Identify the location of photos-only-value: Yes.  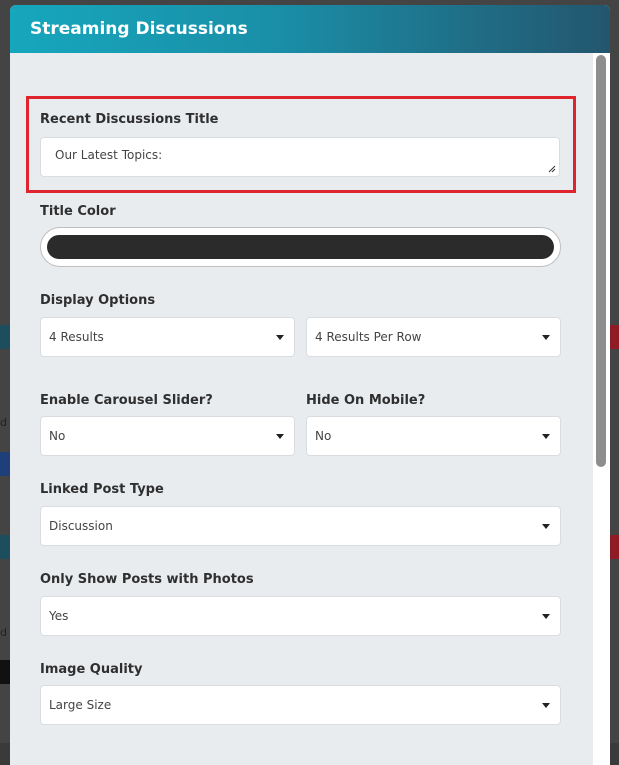
(59, 616).